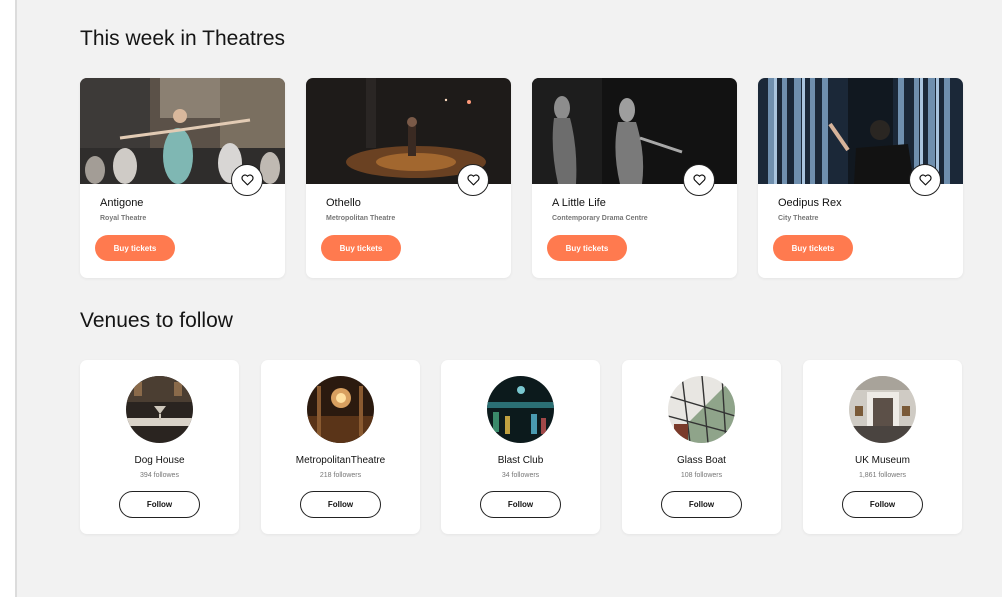 This screenshot has height=597, width=1002. I want to click on event-venue: Metropolitan Theatre, so click(361, 218).